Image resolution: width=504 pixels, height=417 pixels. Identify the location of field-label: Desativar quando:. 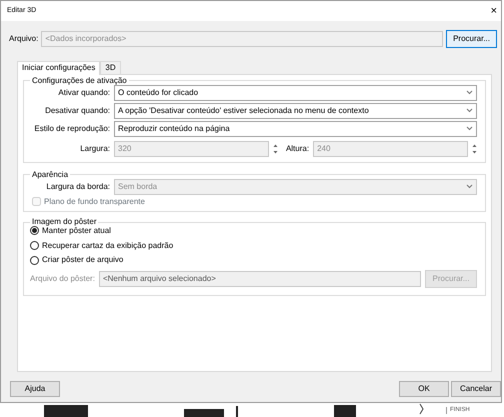
(77, 111).